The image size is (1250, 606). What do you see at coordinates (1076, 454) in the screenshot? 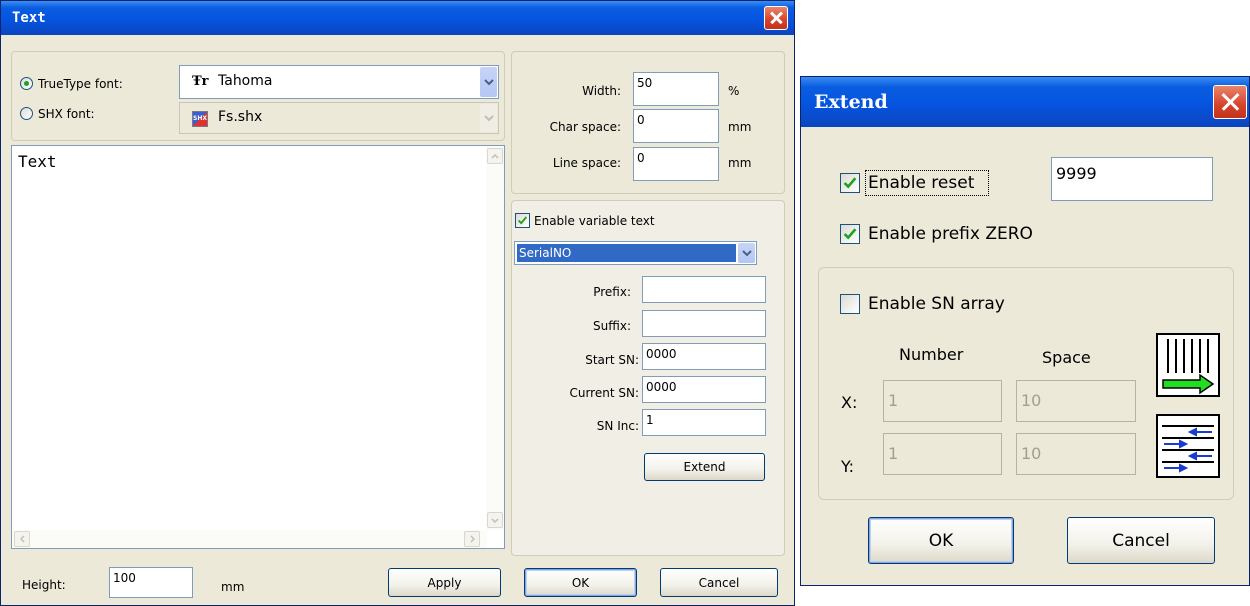
I see `y-space-input: 10` at bounding box center [1076, 454].